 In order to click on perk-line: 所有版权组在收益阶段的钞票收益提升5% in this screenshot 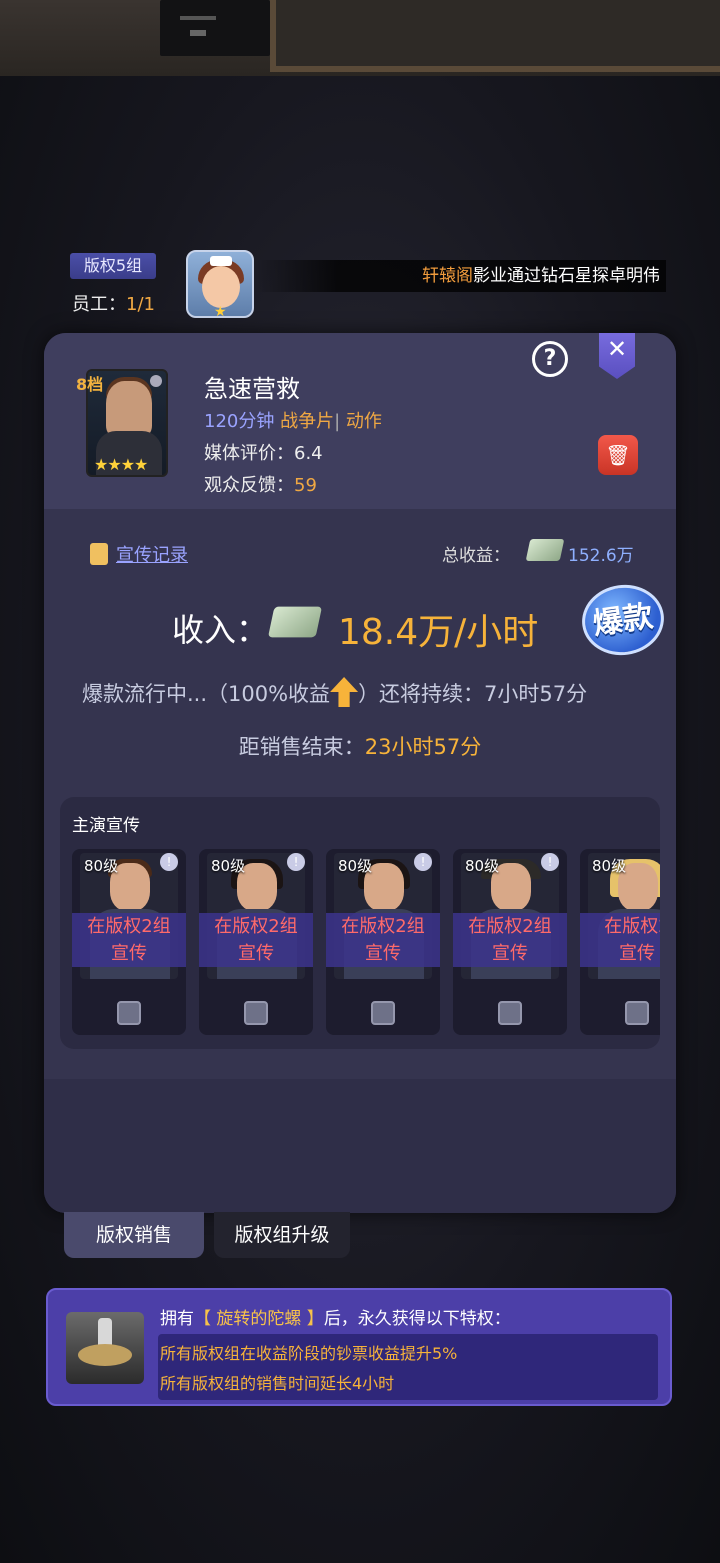, I will do `click(309, 1353)`.